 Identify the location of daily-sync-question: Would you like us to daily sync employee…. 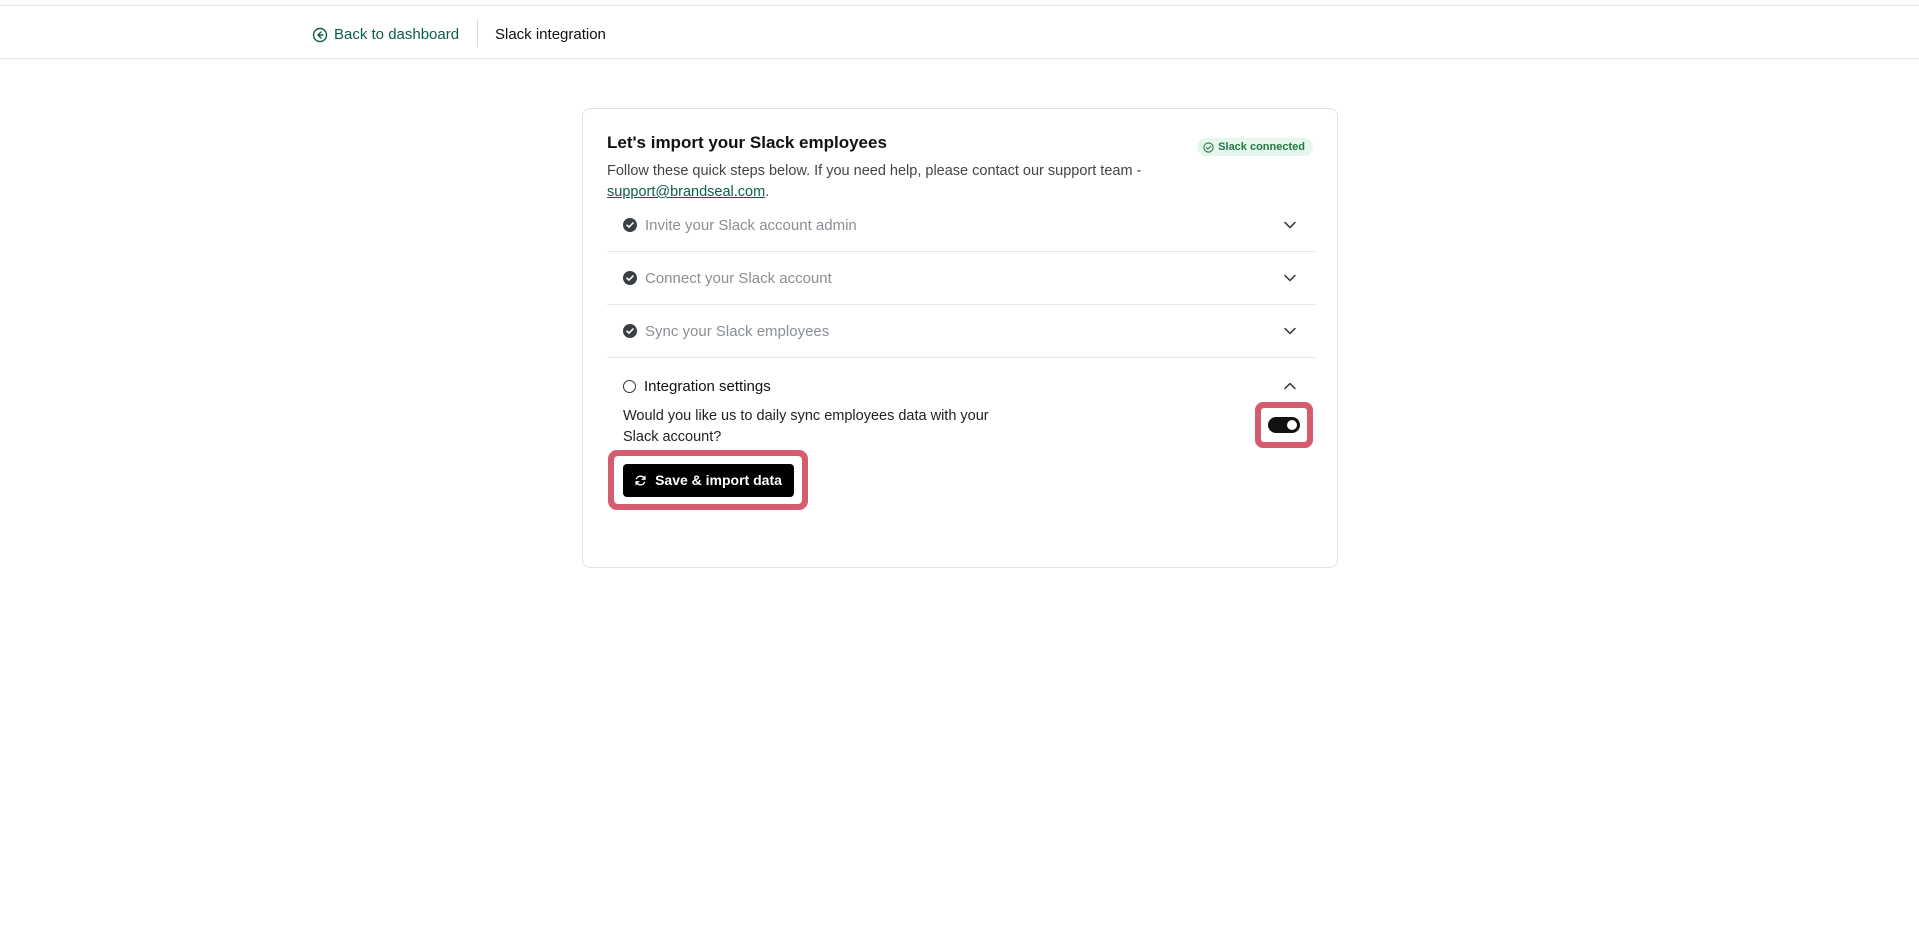
(806, 426).